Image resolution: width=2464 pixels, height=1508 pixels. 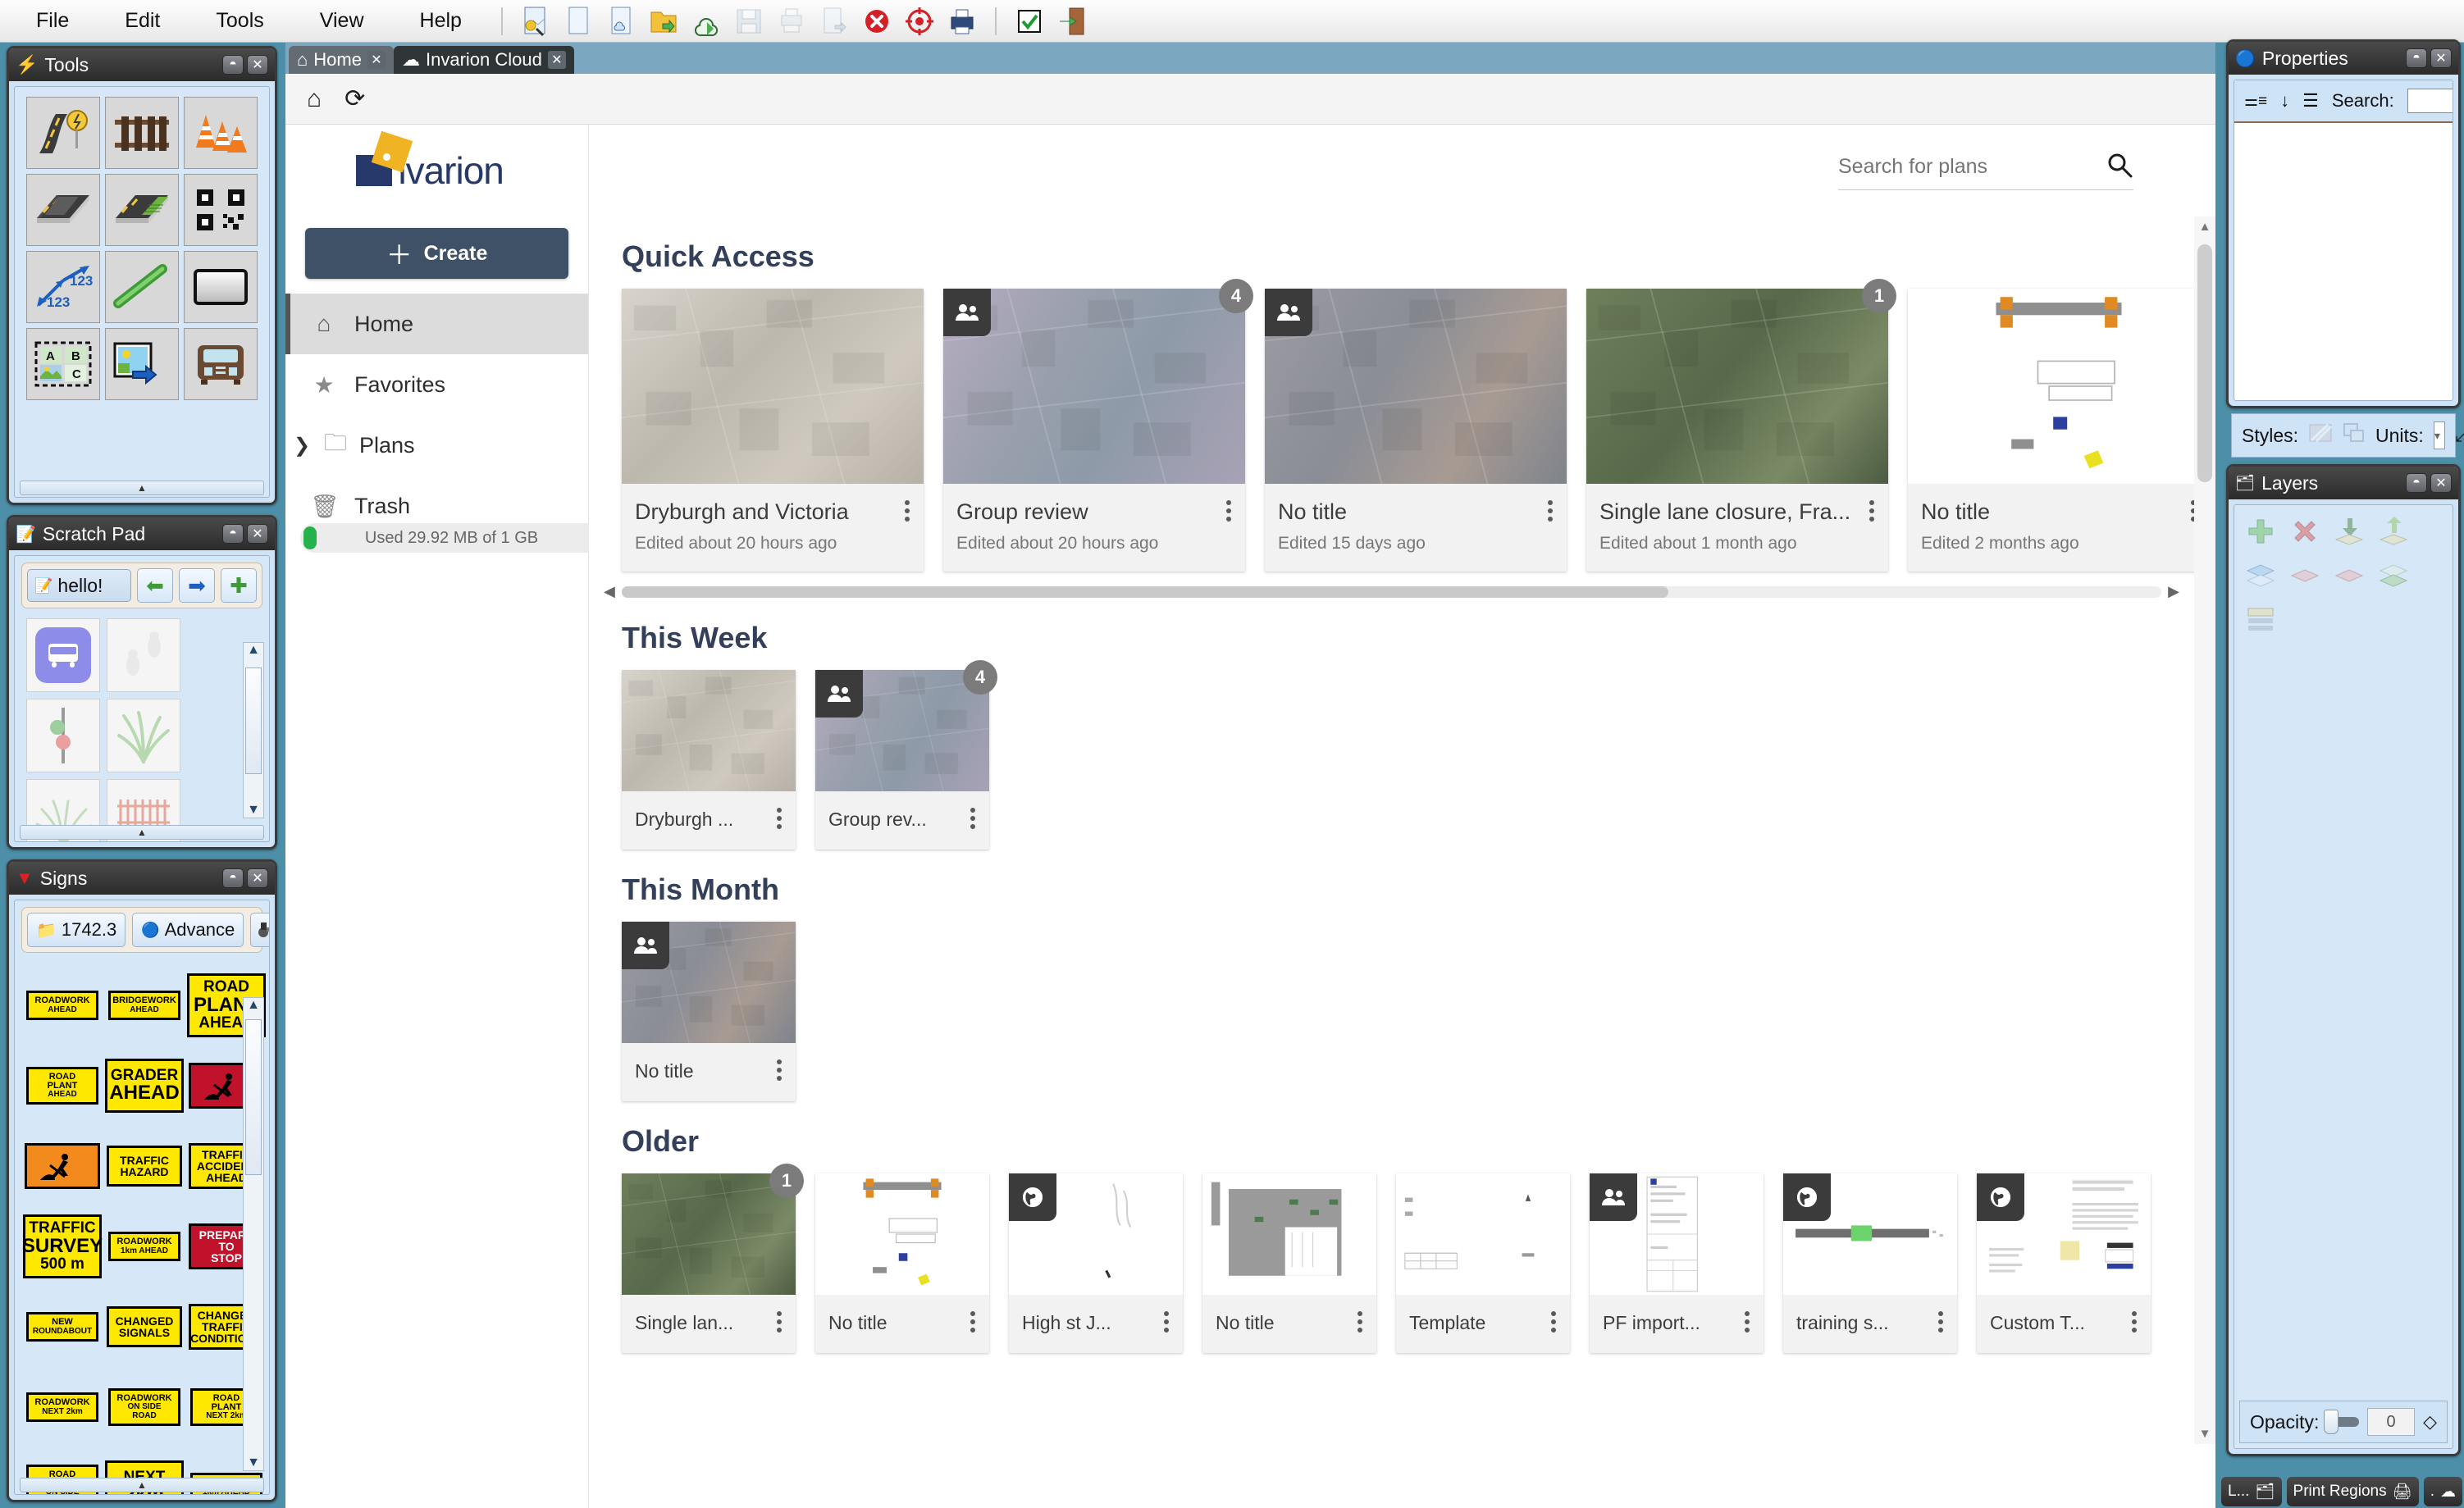 I want to click on raise-icon, so click(x=2260, y=575).